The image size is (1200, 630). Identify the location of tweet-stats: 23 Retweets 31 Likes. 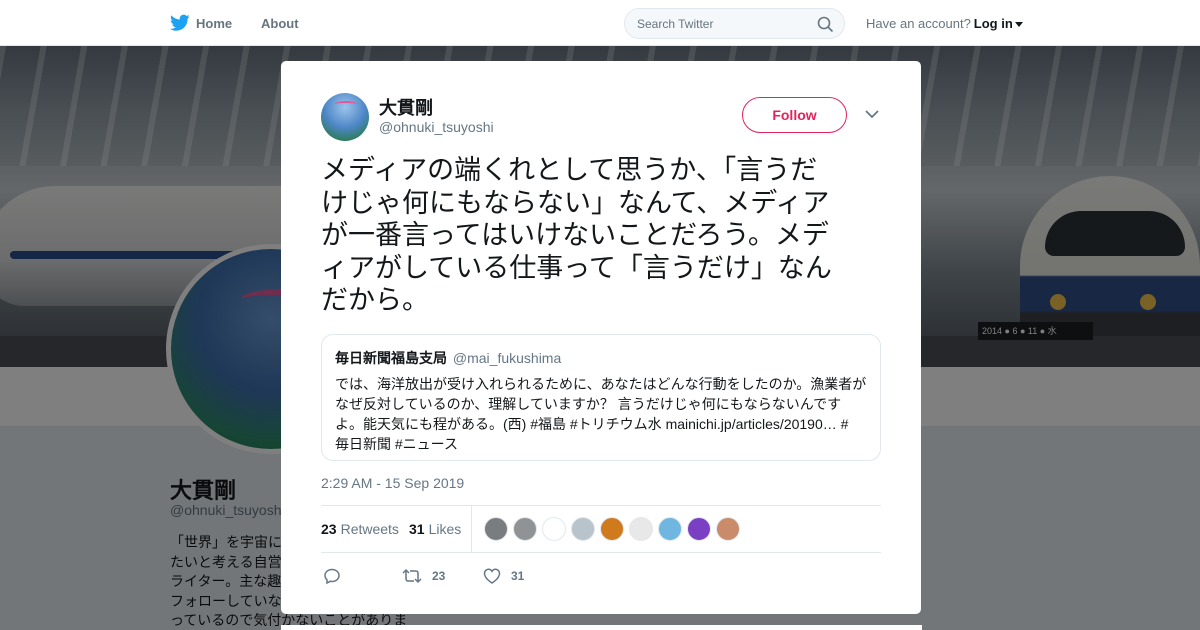
(601, 529).